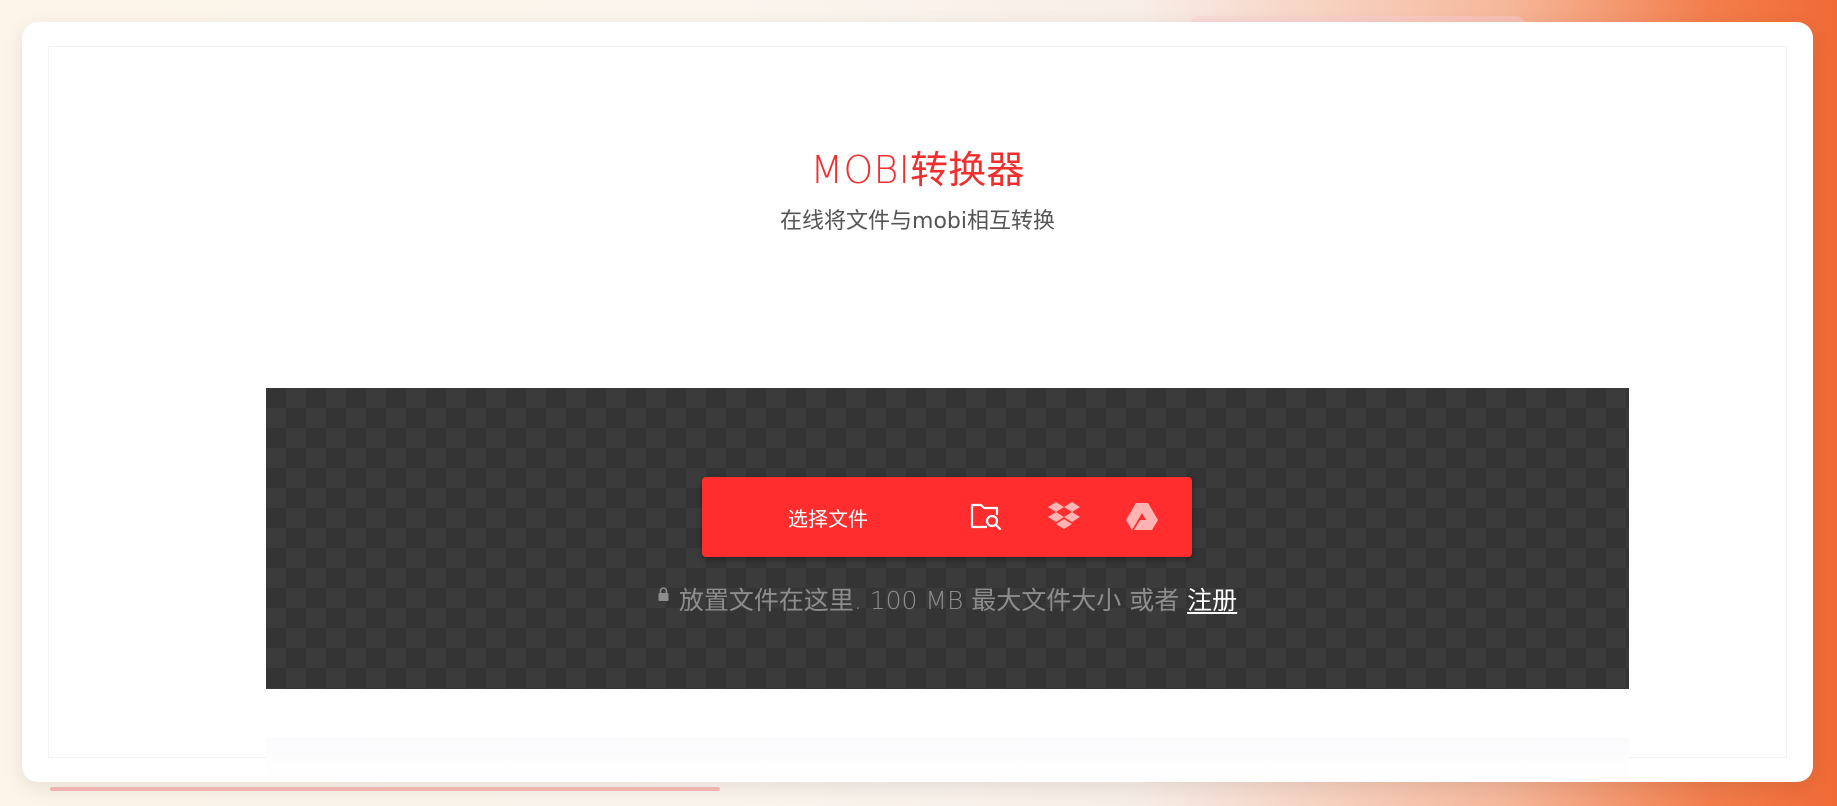 The height and width of the screenshot is (806, 1837). What do you see at coordinates (385, 789) in the screenshot?
I see `progress-indicator` at bounding box center [385, 789].